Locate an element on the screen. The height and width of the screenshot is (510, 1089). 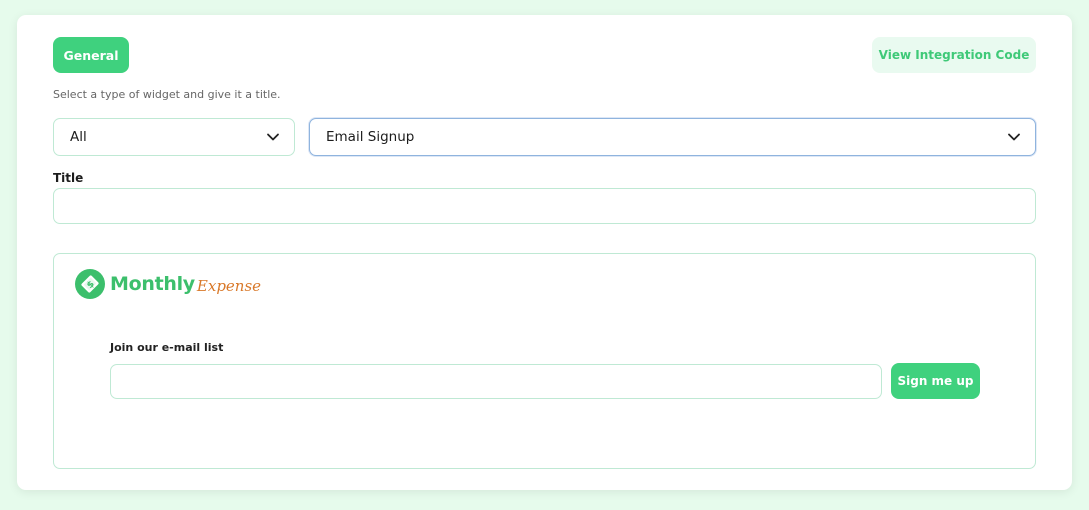
widget-category-value: All is located at coordinates (78, 137).